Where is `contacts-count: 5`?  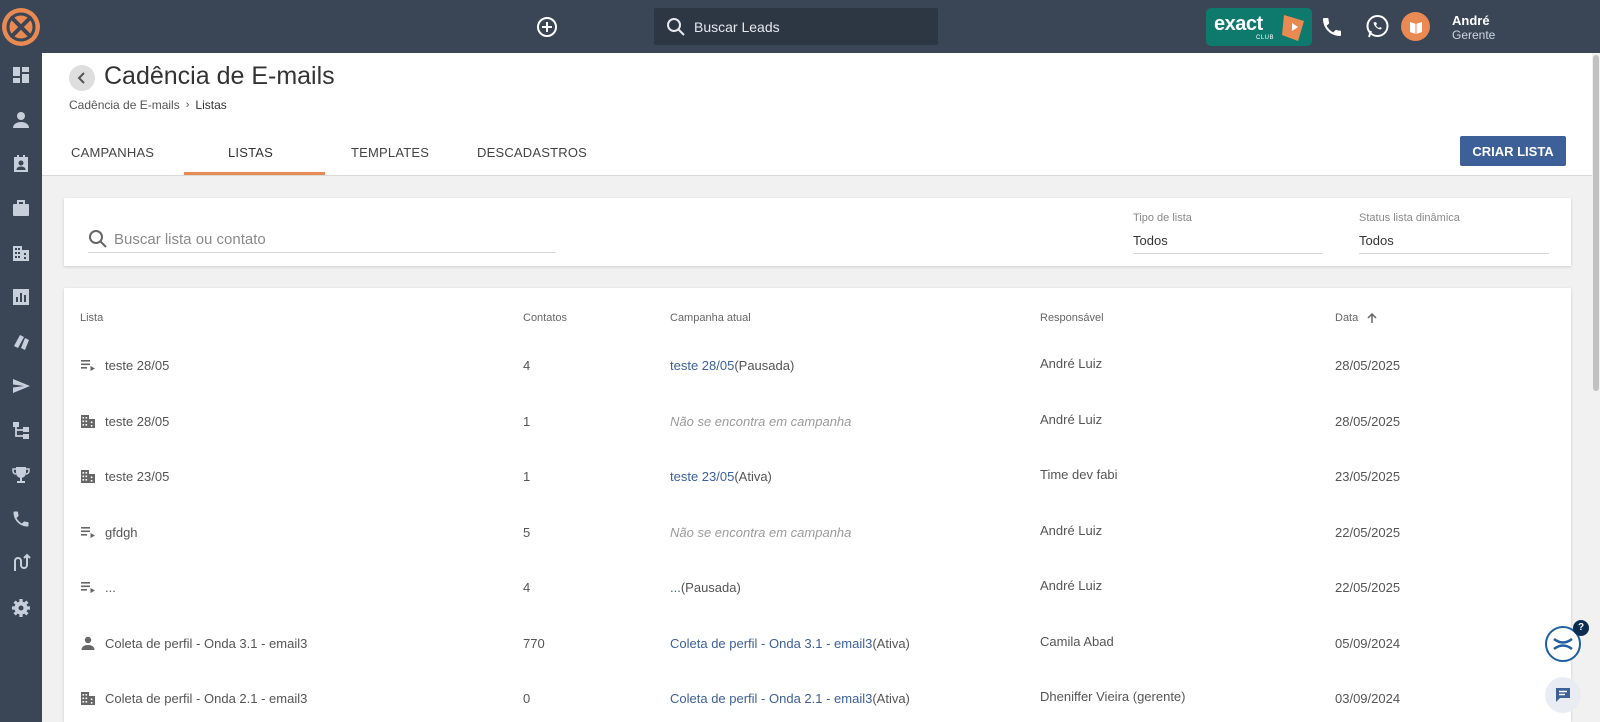
contacts-count: 5 is located at coordinates (527, 532).